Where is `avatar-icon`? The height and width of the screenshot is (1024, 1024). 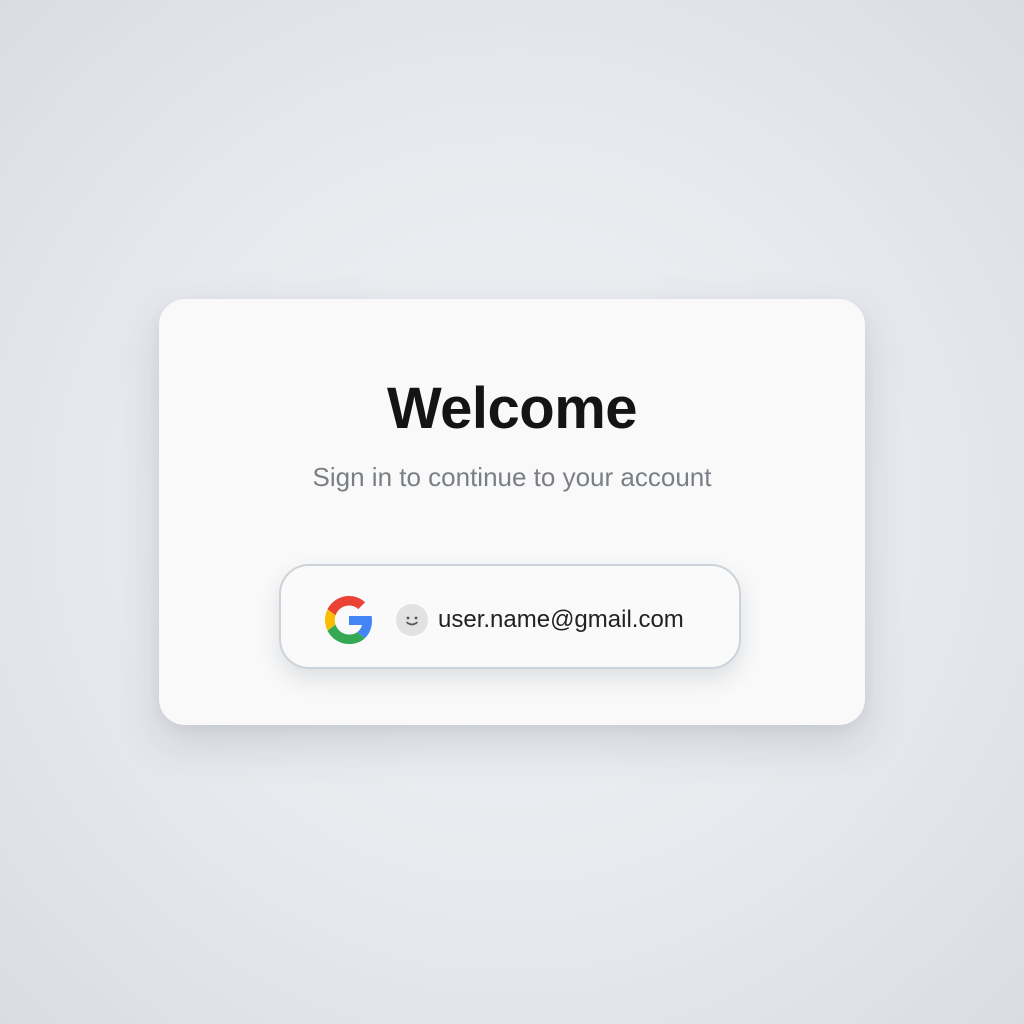
avatar-icon is located at coordinates (412, 620).